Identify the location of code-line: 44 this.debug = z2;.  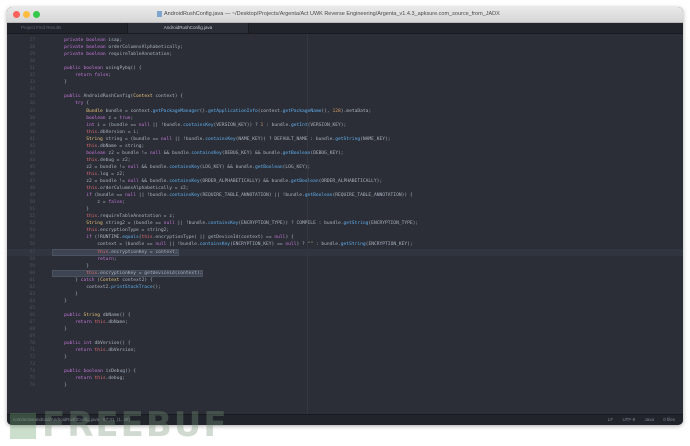
(345, 160).